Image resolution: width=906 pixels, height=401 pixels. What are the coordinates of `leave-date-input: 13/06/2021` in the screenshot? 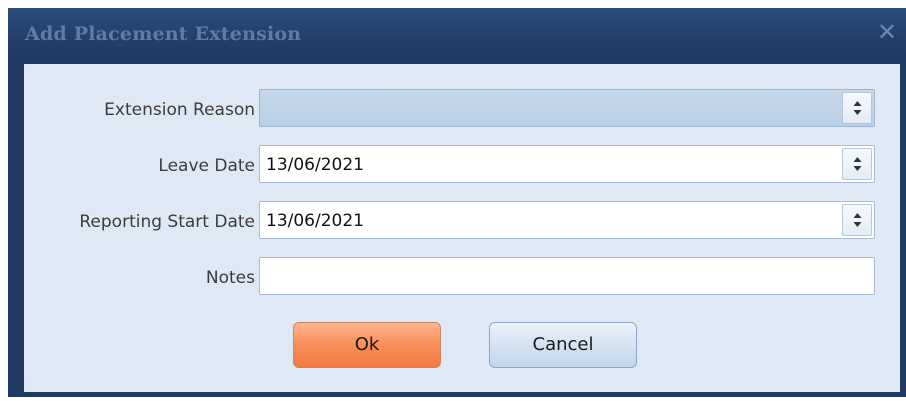 It's located at (567, 164).